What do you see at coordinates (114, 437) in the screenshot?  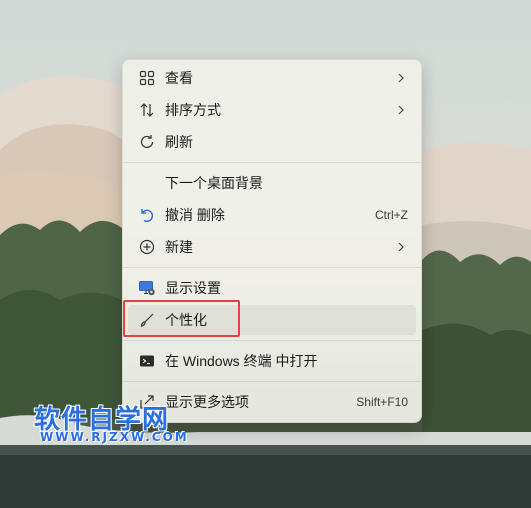 I see `watermark-url: WWW.RJZXW.COM` at bounding box center [114, 437].